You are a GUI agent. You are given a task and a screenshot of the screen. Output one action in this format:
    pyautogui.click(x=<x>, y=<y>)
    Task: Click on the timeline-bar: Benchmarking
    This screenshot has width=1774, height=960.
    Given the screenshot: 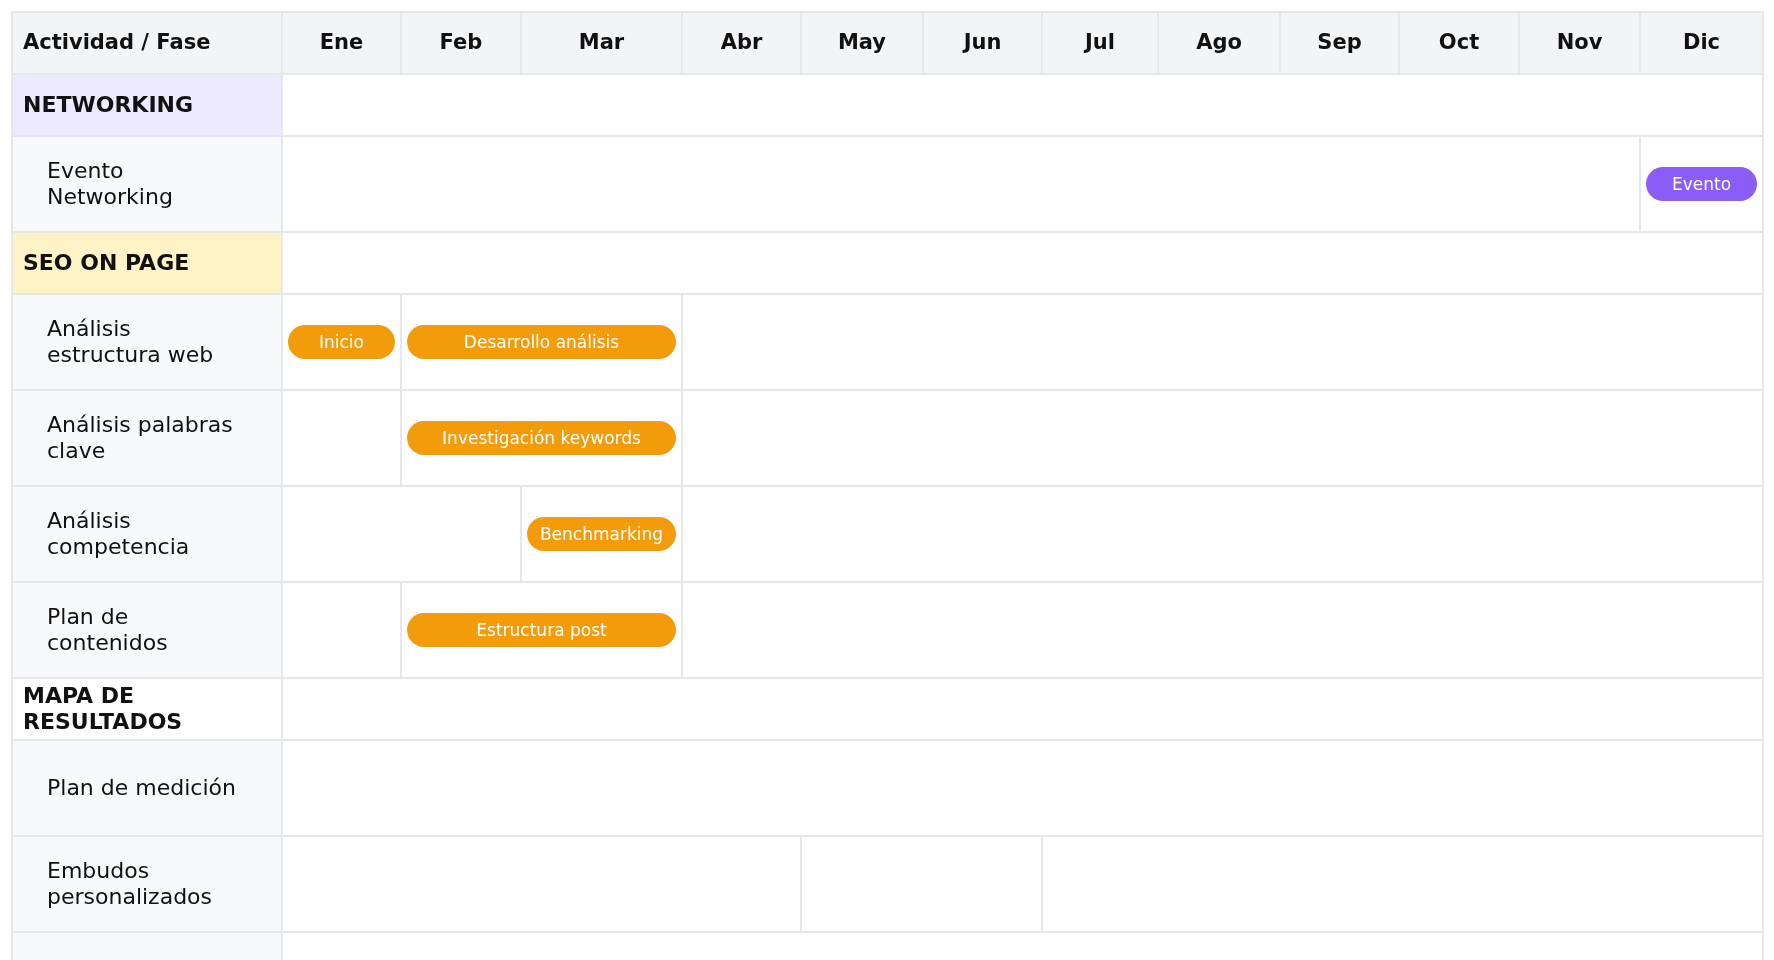 What is the action you would take?
    pyautogui.click(x=601, y=534)
    